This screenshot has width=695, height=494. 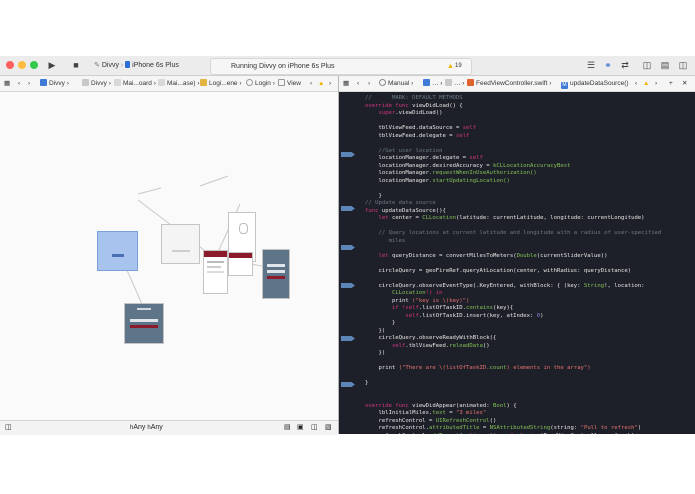 I want to click on code-line: super.viewDidLoad(), so click(x=528, y=114).